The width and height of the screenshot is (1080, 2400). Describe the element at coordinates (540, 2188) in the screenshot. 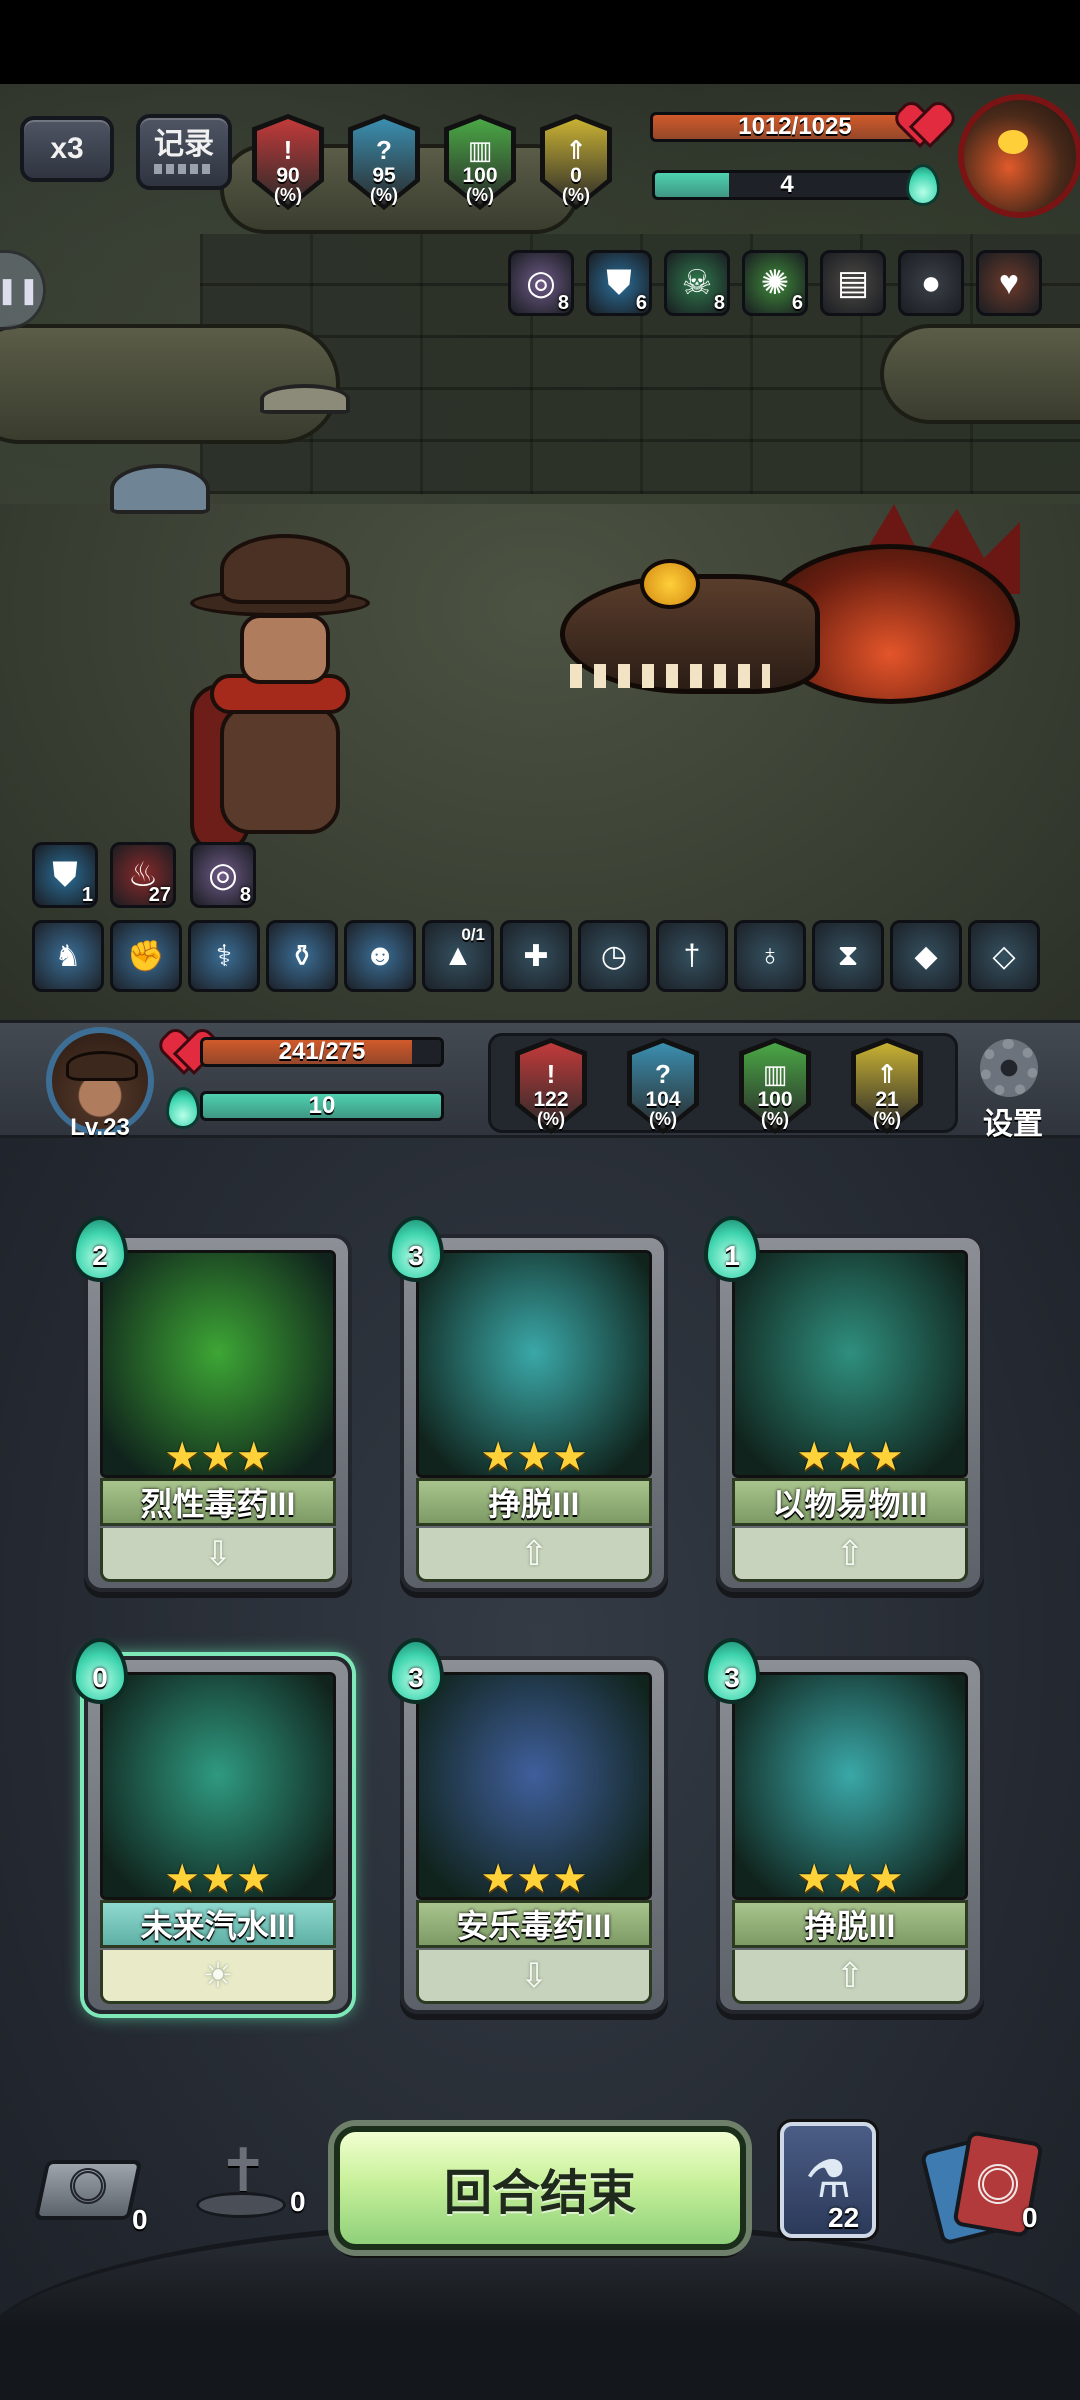

I see `end-turn-button: 回合结束` at that location.